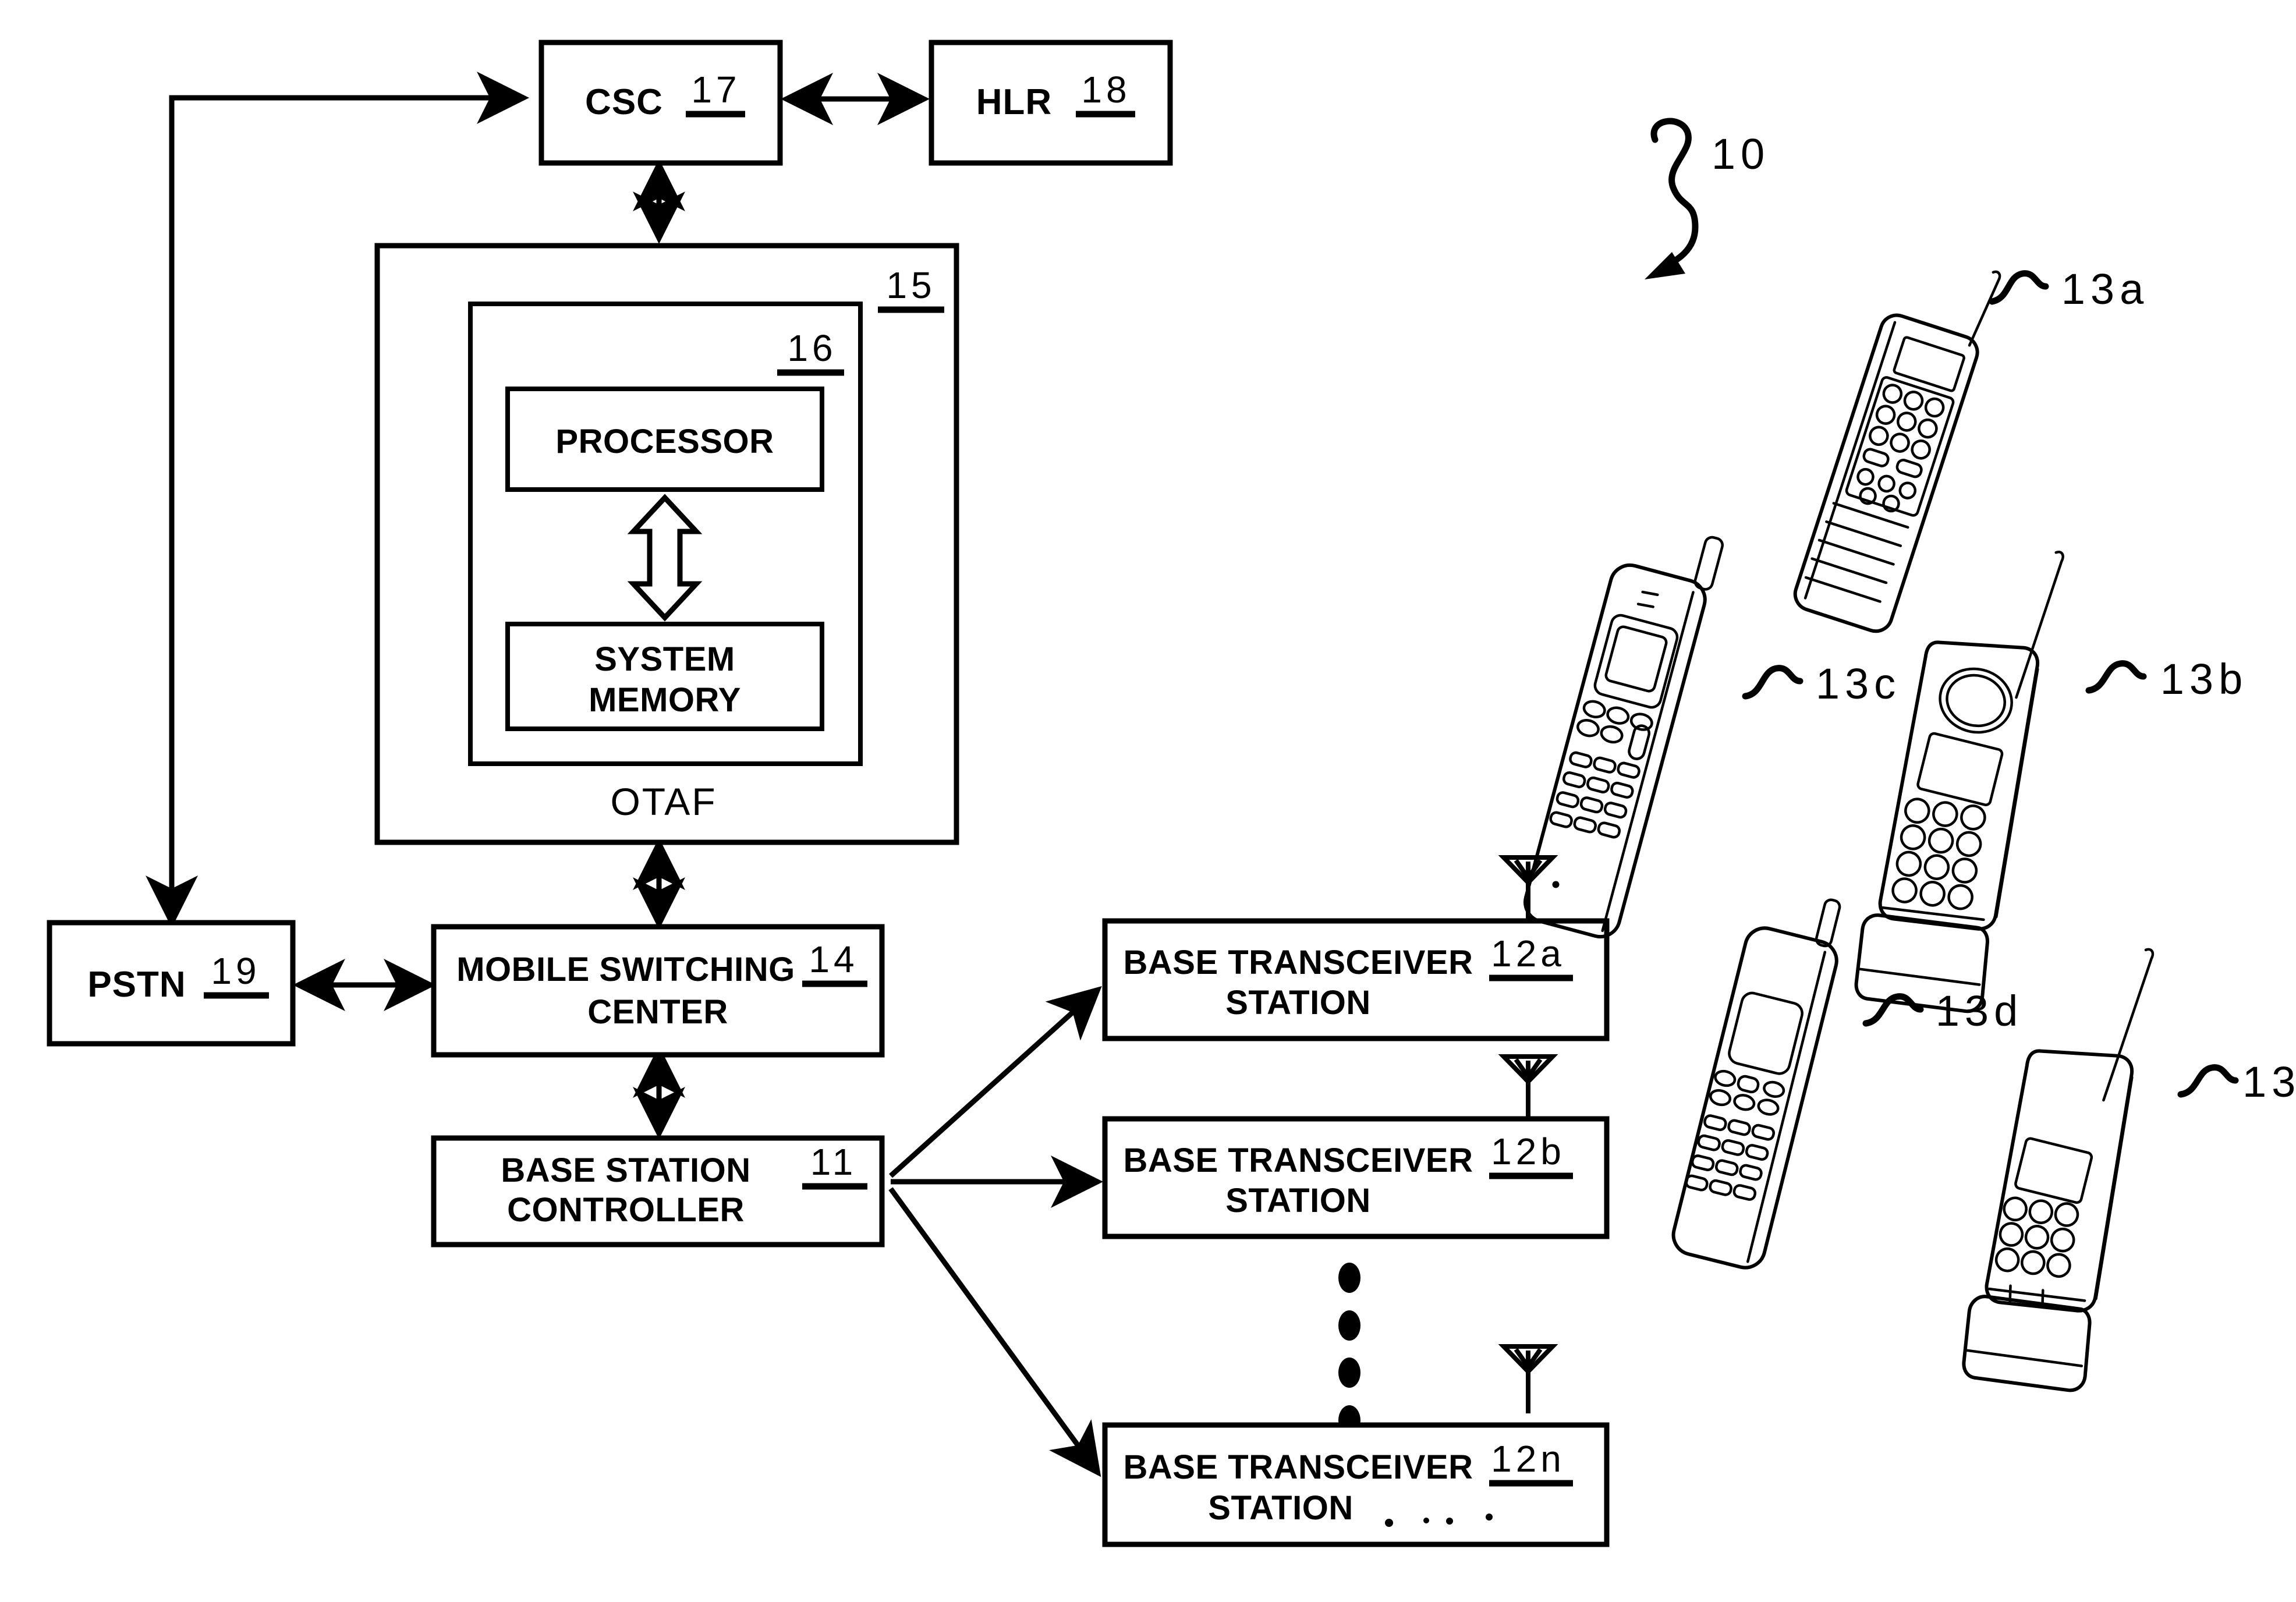 This screenshot has width=2296, height=1602. I want to click on msc-label-1: MOBILE SWITCHING, so click(626, 969).